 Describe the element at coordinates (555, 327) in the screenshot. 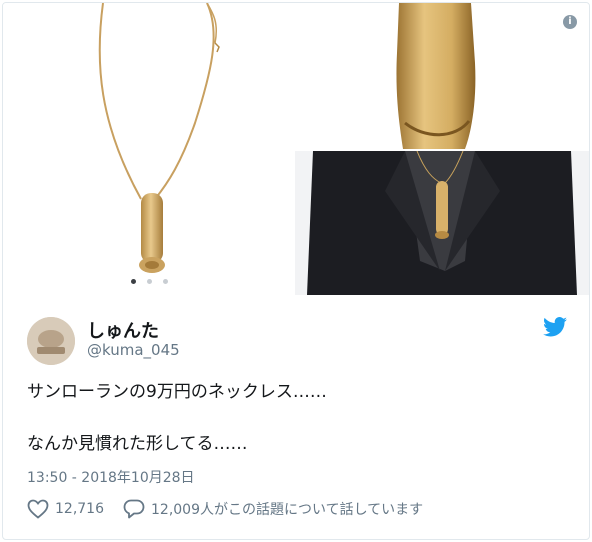

I see `twitter-bird-icon` at that location.